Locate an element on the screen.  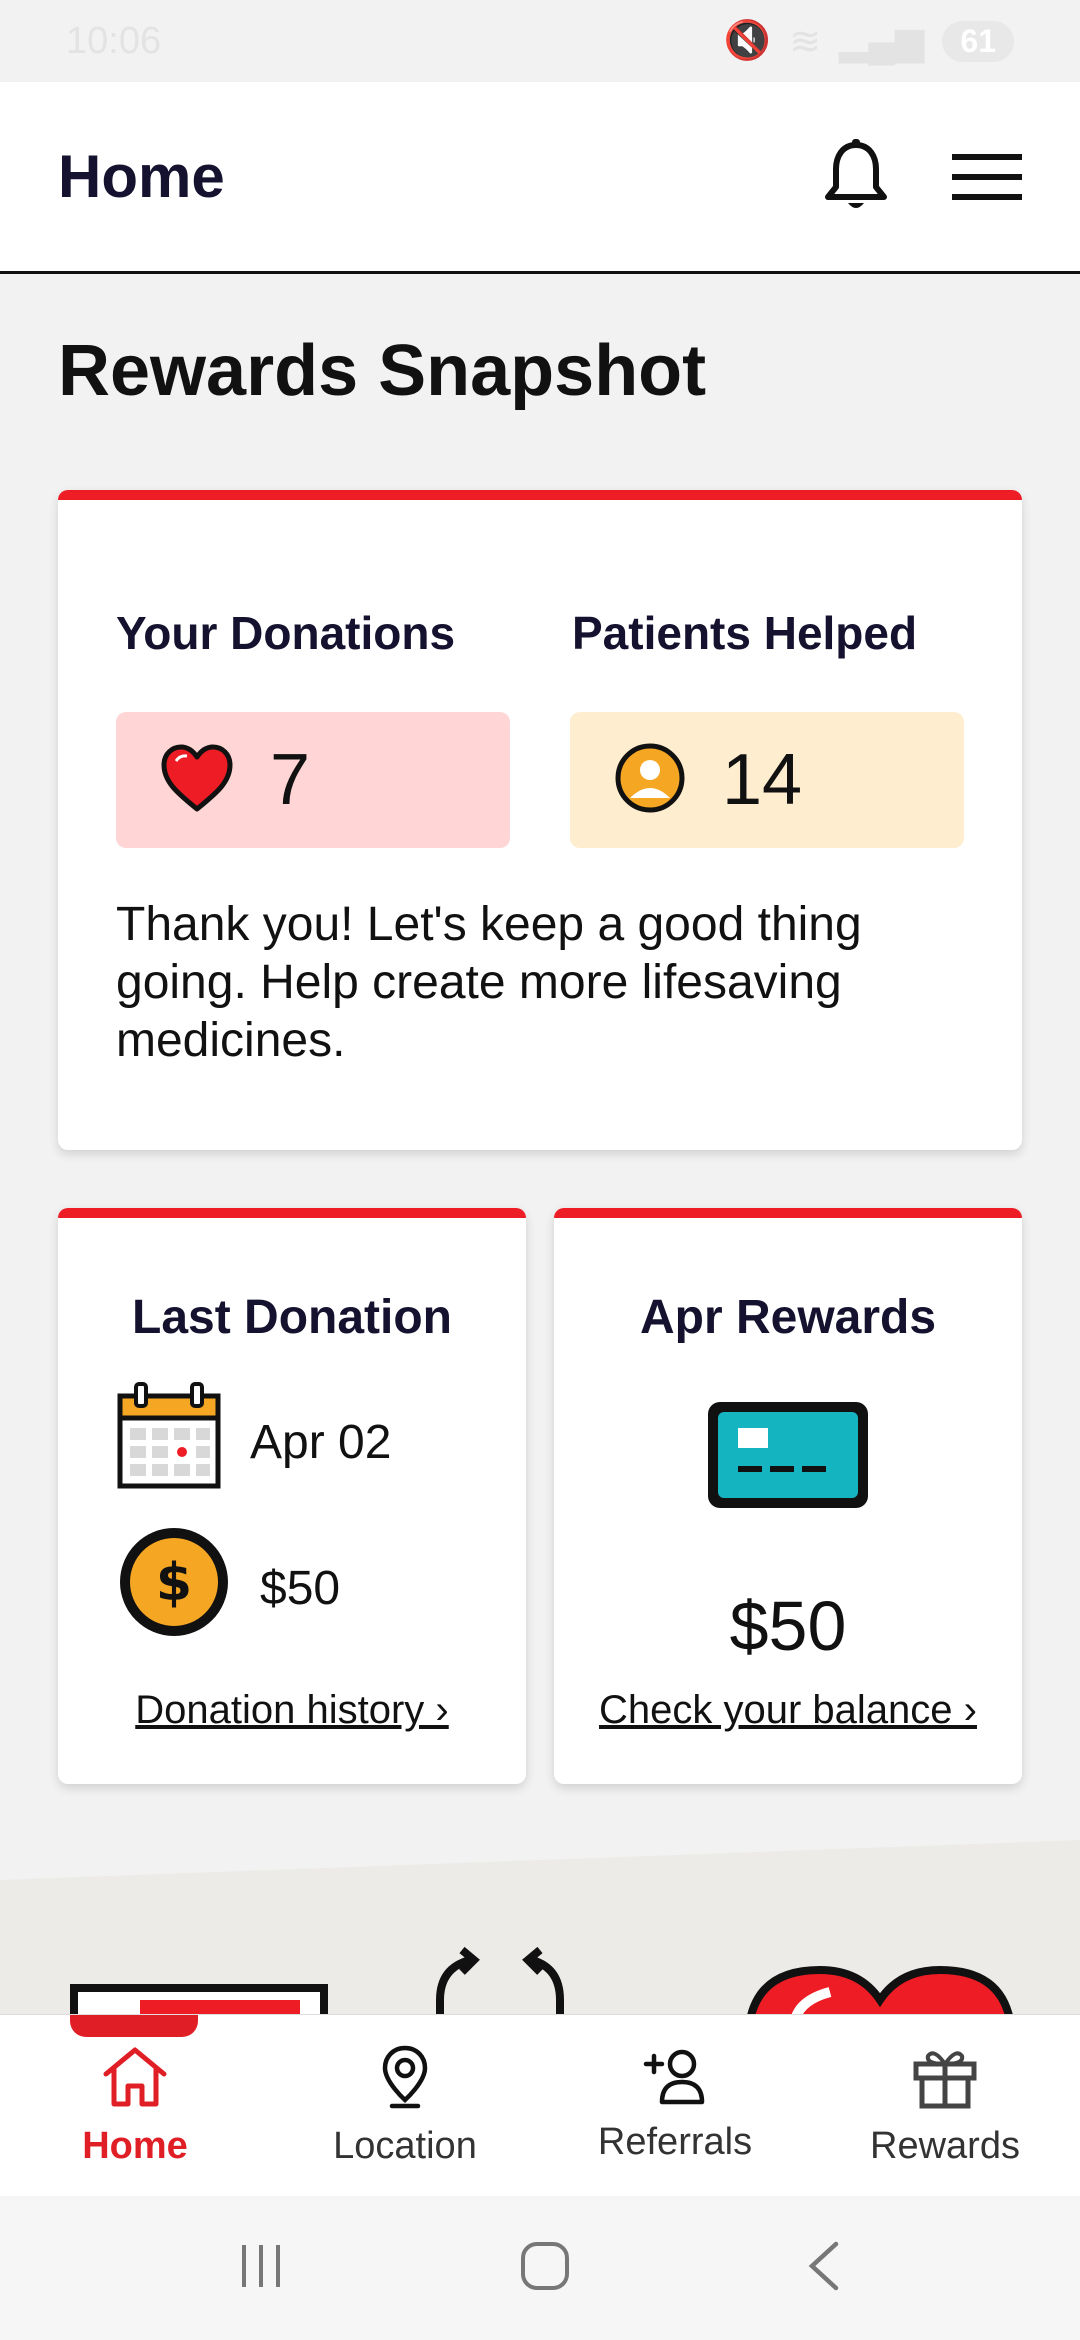
donations-count: 7 is located at coordinates (290, 780).